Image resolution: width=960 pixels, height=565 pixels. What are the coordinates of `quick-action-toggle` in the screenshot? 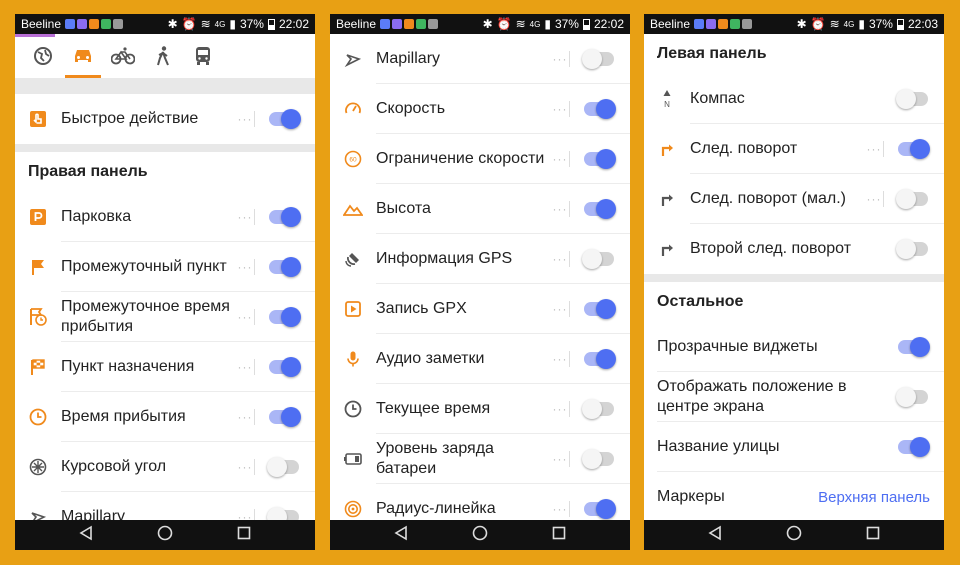 It's located at (285, 119).